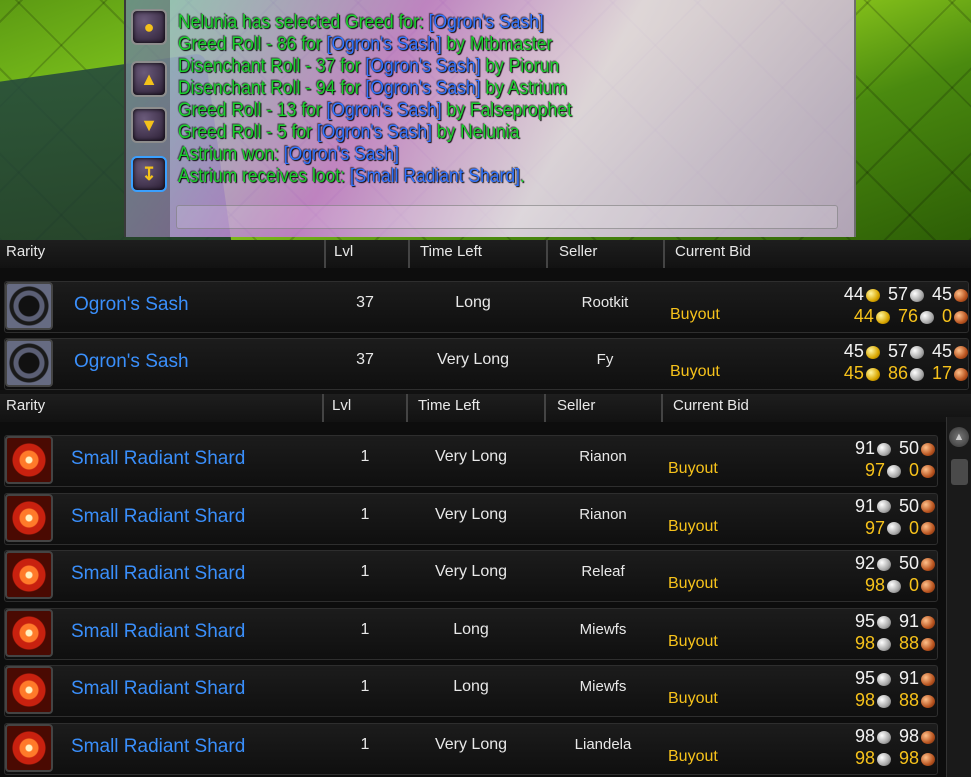 This screenshot has height=777, width=971. Describe the element at coordinates (252, 44) in the screenshot. I see `chat-text: Greed Roll - 86 for` at that location.